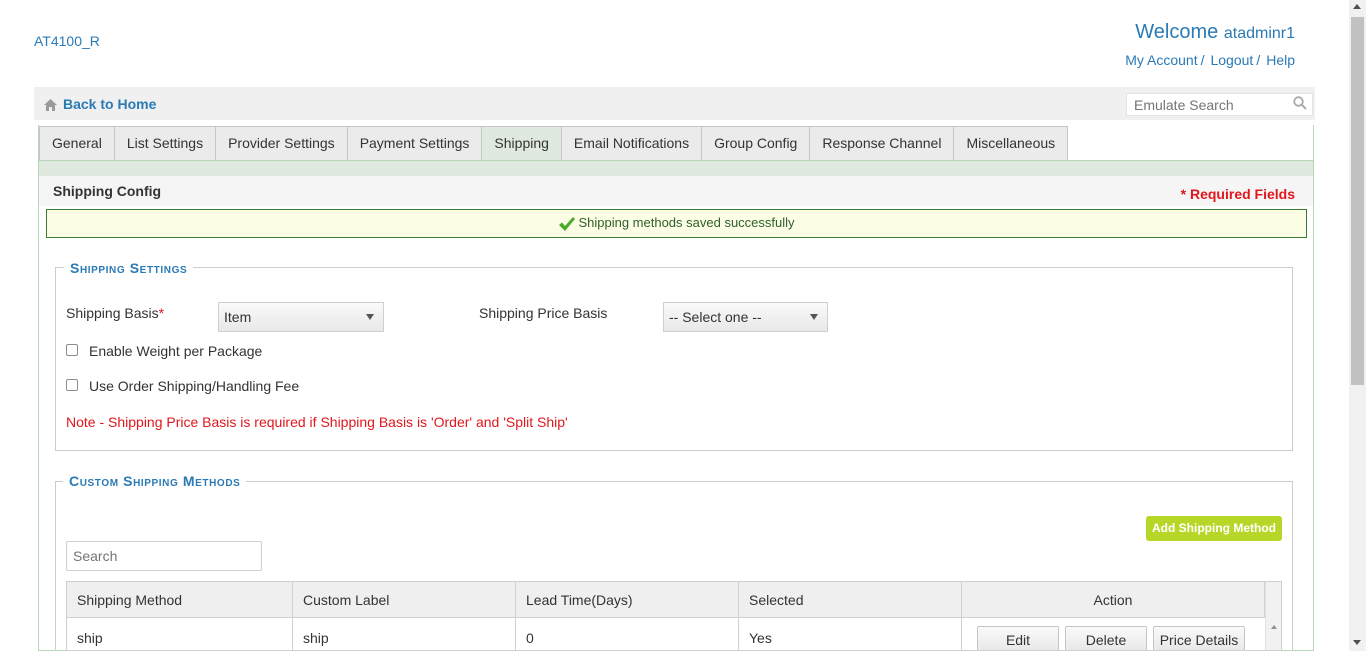  I want to click on shipping-price-basis-label: Shipping Price Basis, so click(543, 313).